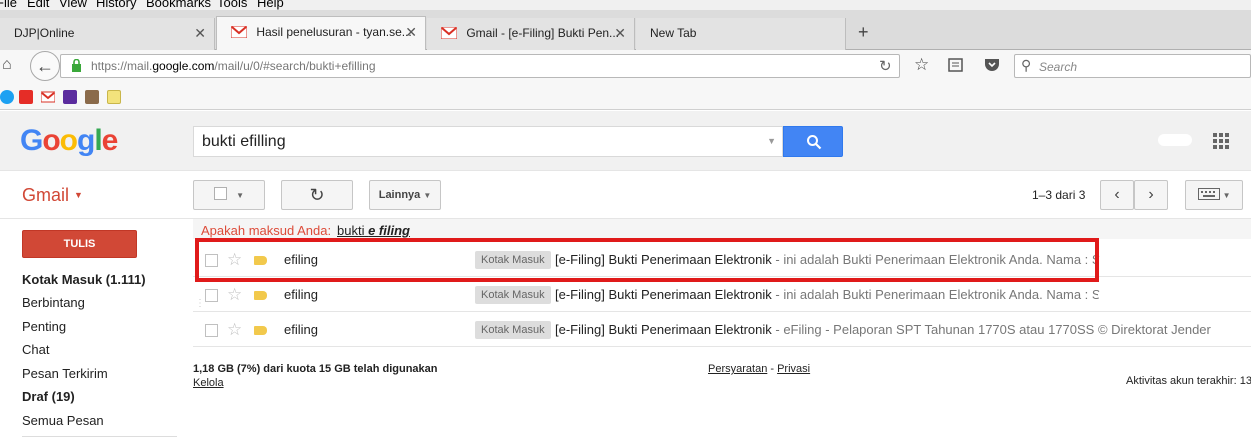  I want to click on pocket-icon, so click(992, 66).